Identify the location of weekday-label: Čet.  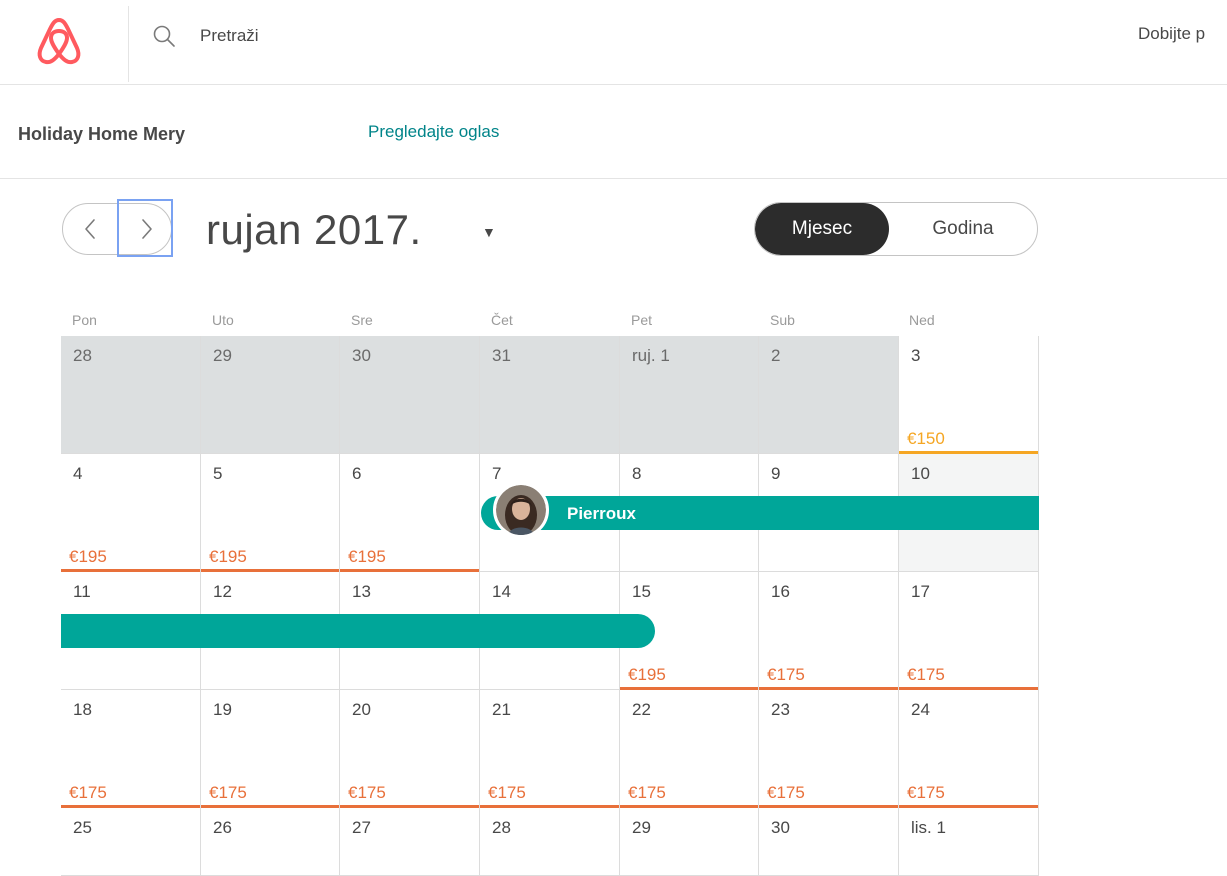
(502, 320).